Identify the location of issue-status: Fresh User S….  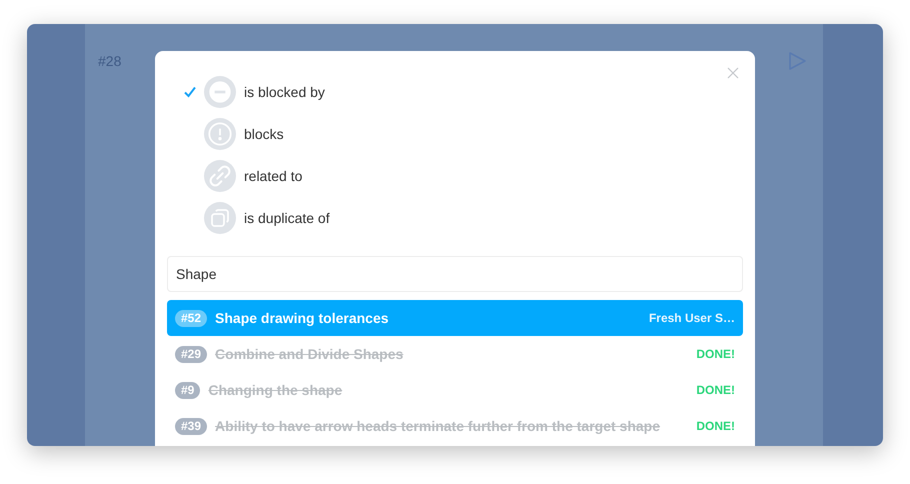
(691, 318).